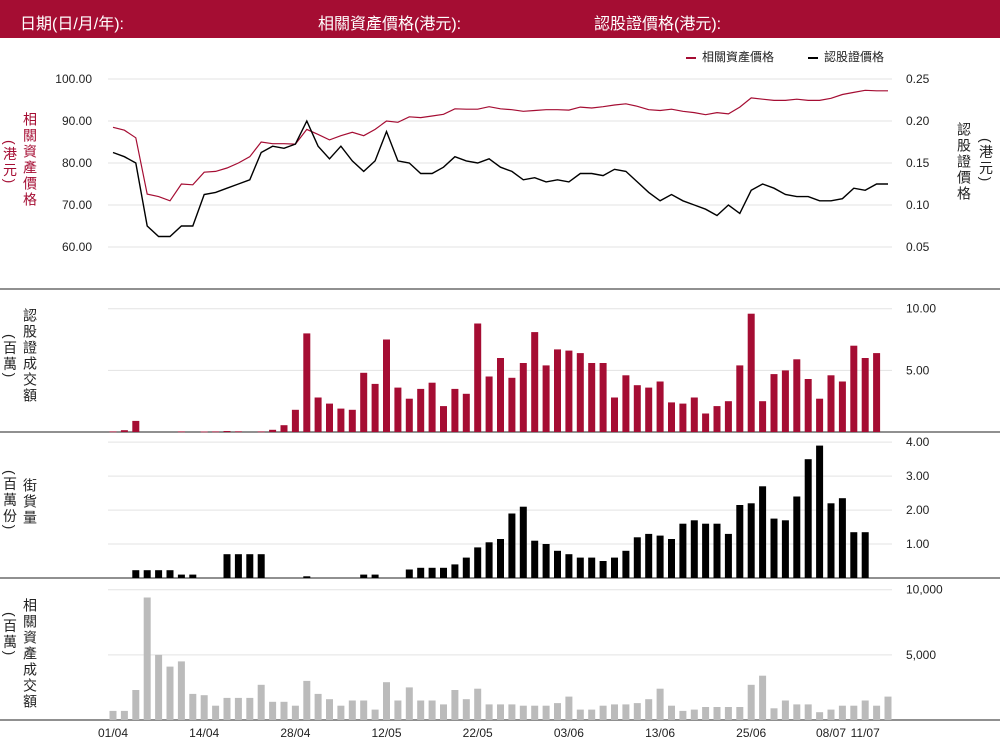 The height and width of the screenshot is (751, 1000). Describe the element at coordinates (921, 309) in the screenshot. I see `warrant-turnover-tick-label: 10.00` at that location.